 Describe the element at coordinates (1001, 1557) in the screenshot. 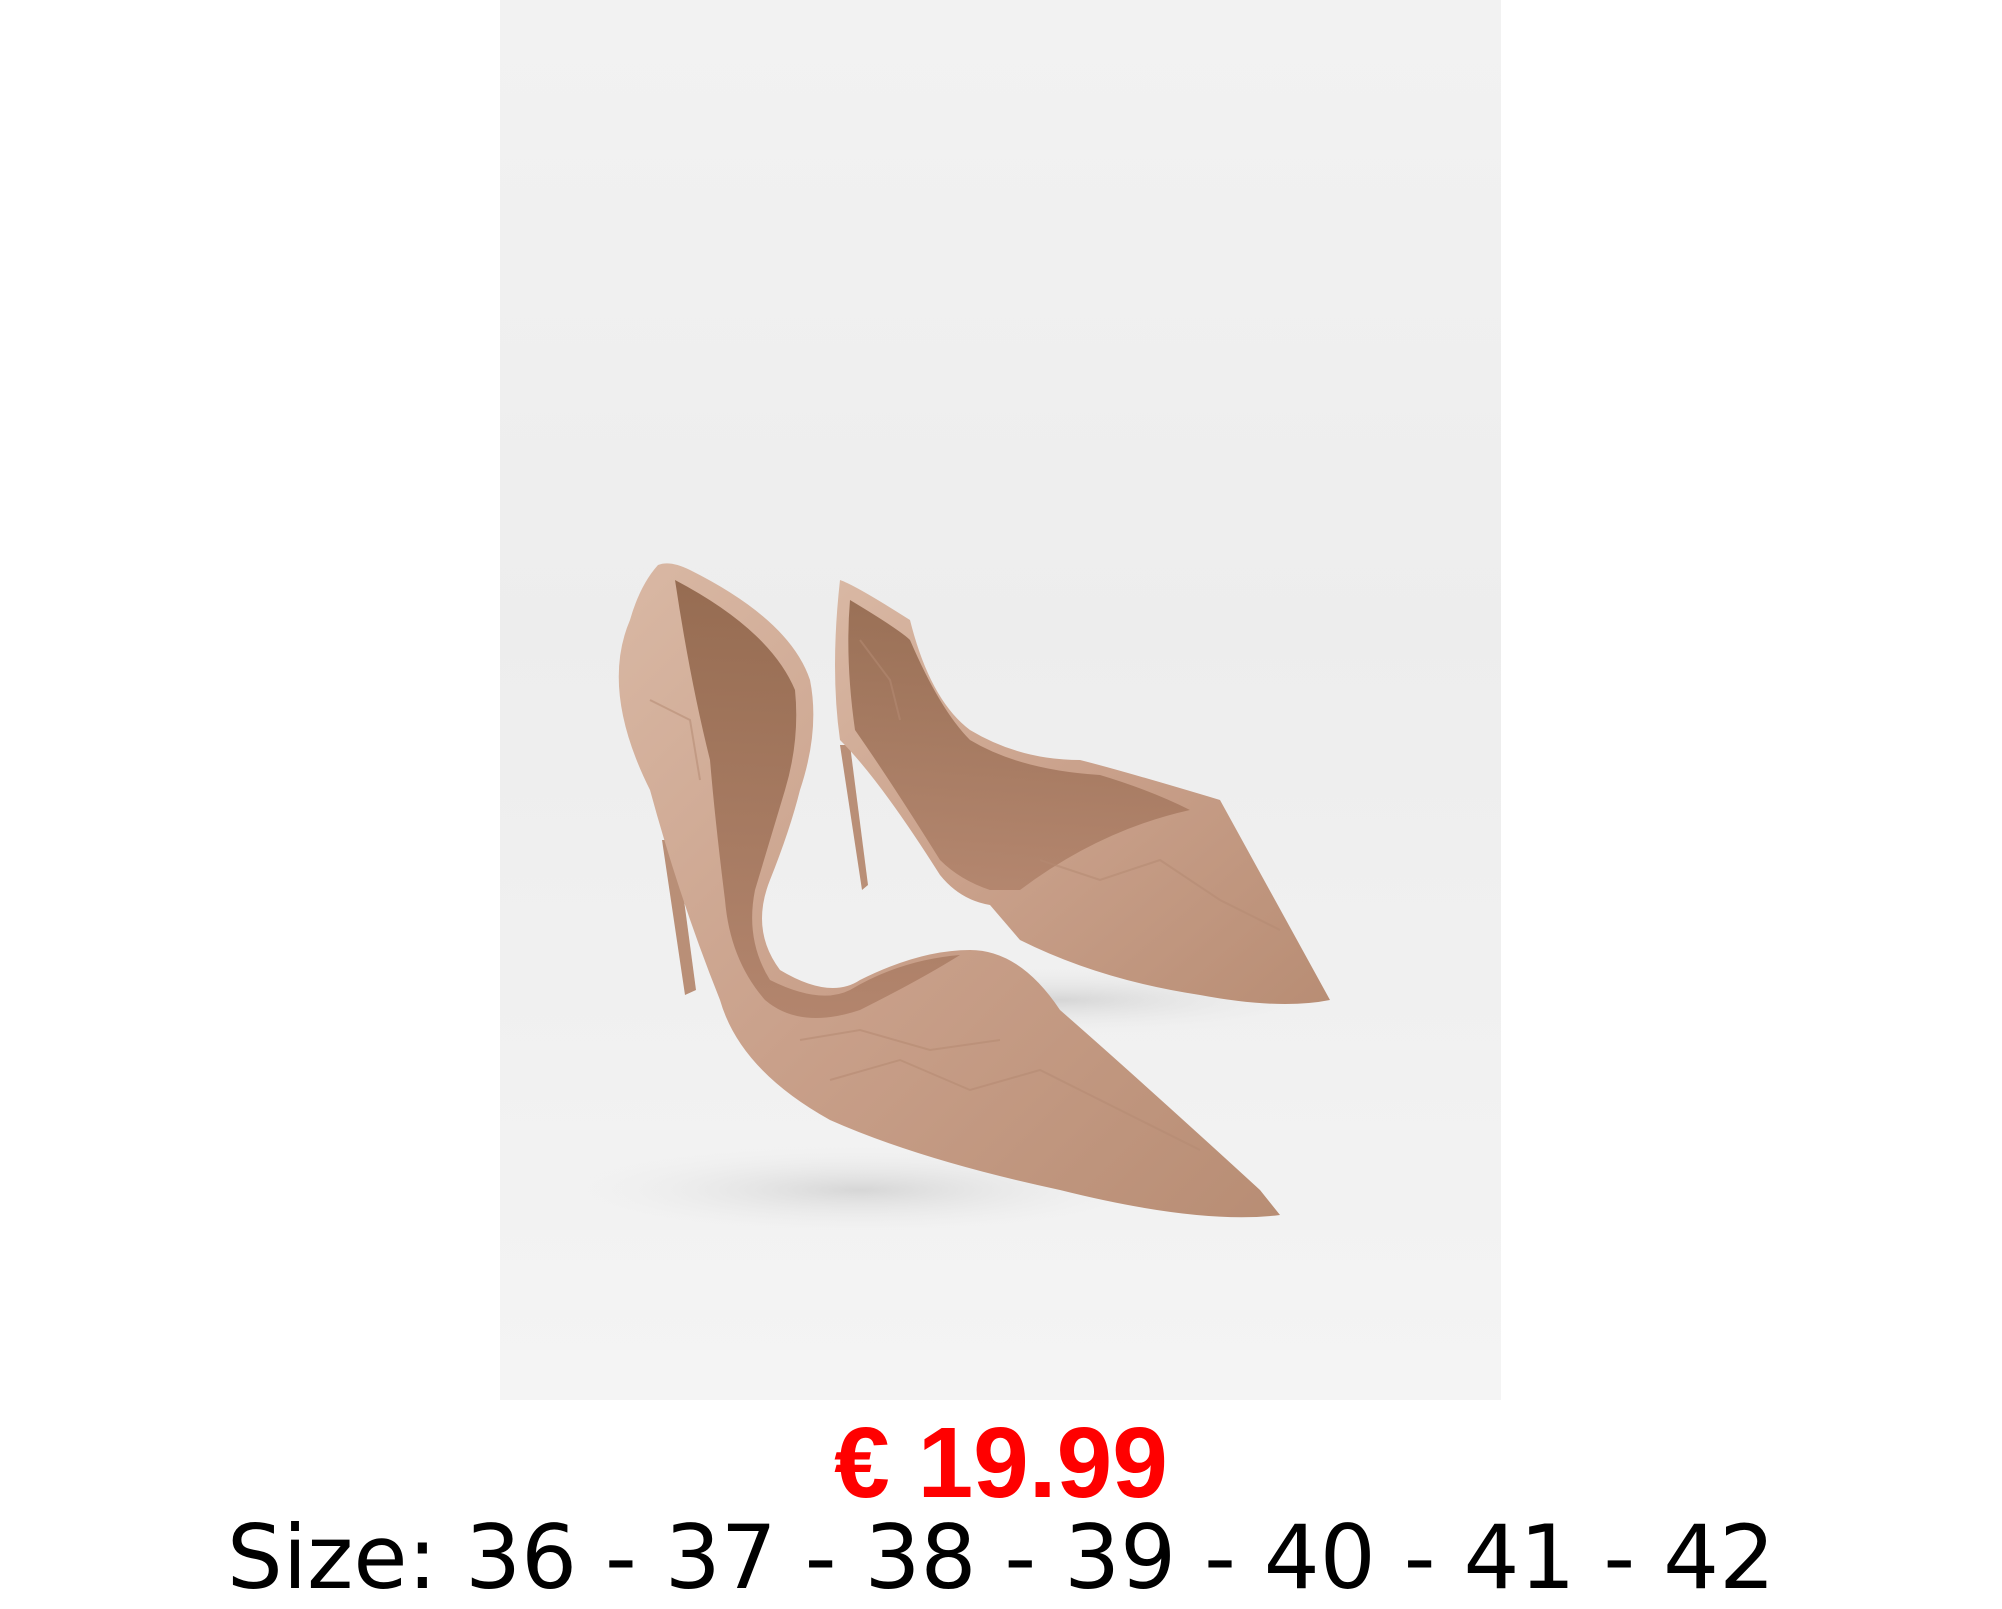

I see `size-list: Size: 36 - 37 - 38 - 39 - 40 - 41 - 42` at that location.